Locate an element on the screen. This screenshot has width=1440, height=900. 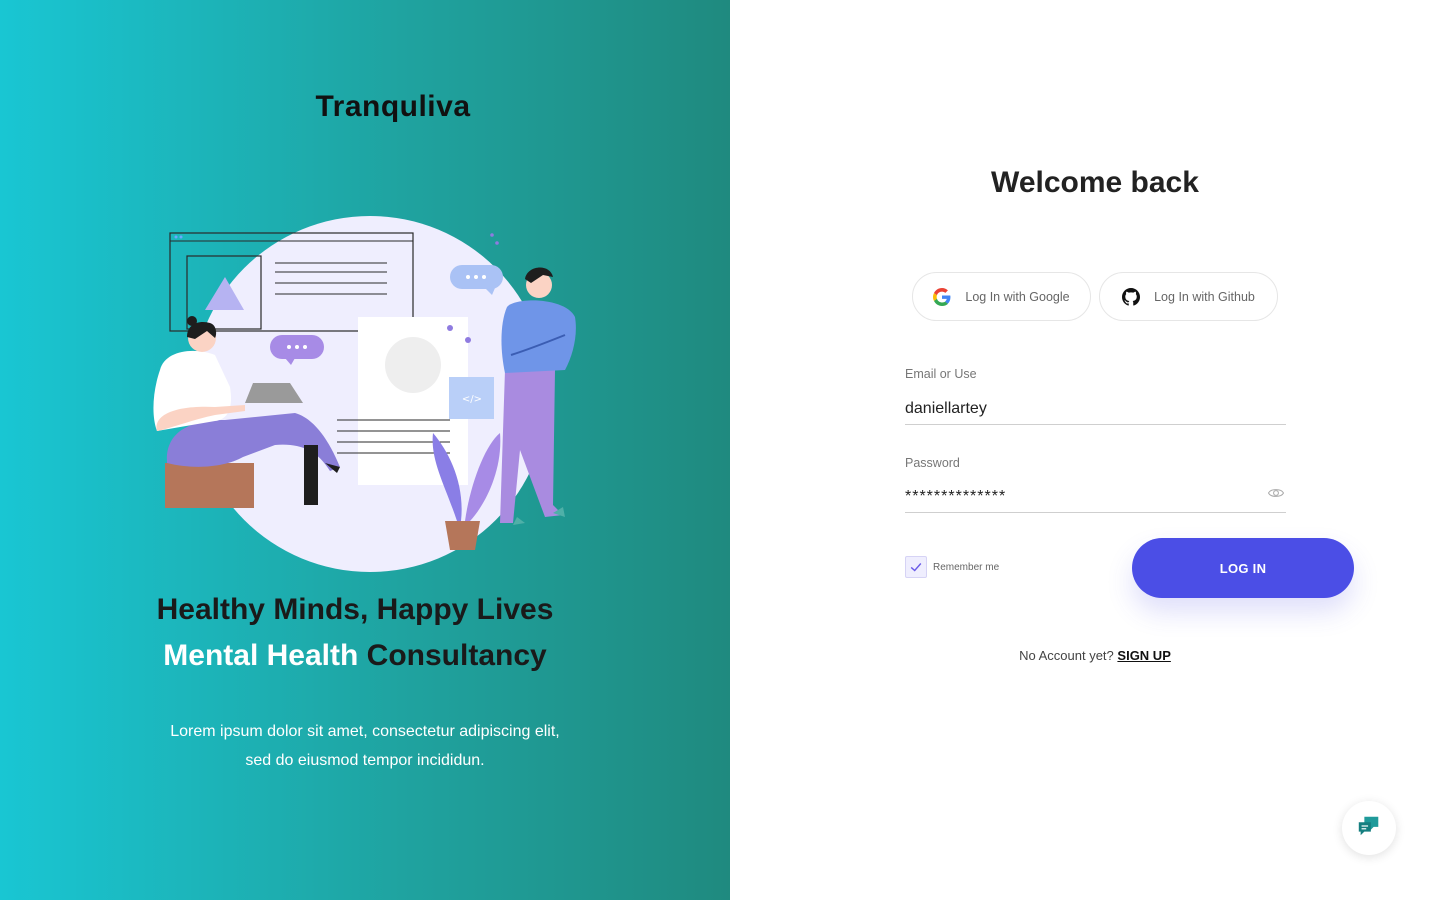
github-login-label: Log In with Github is located at coordinates (1204, 296).